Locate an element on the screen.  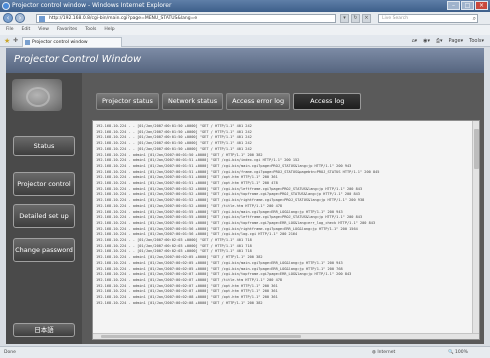
search-input: Live Search ⌕ is located at coordinates (428, 18).